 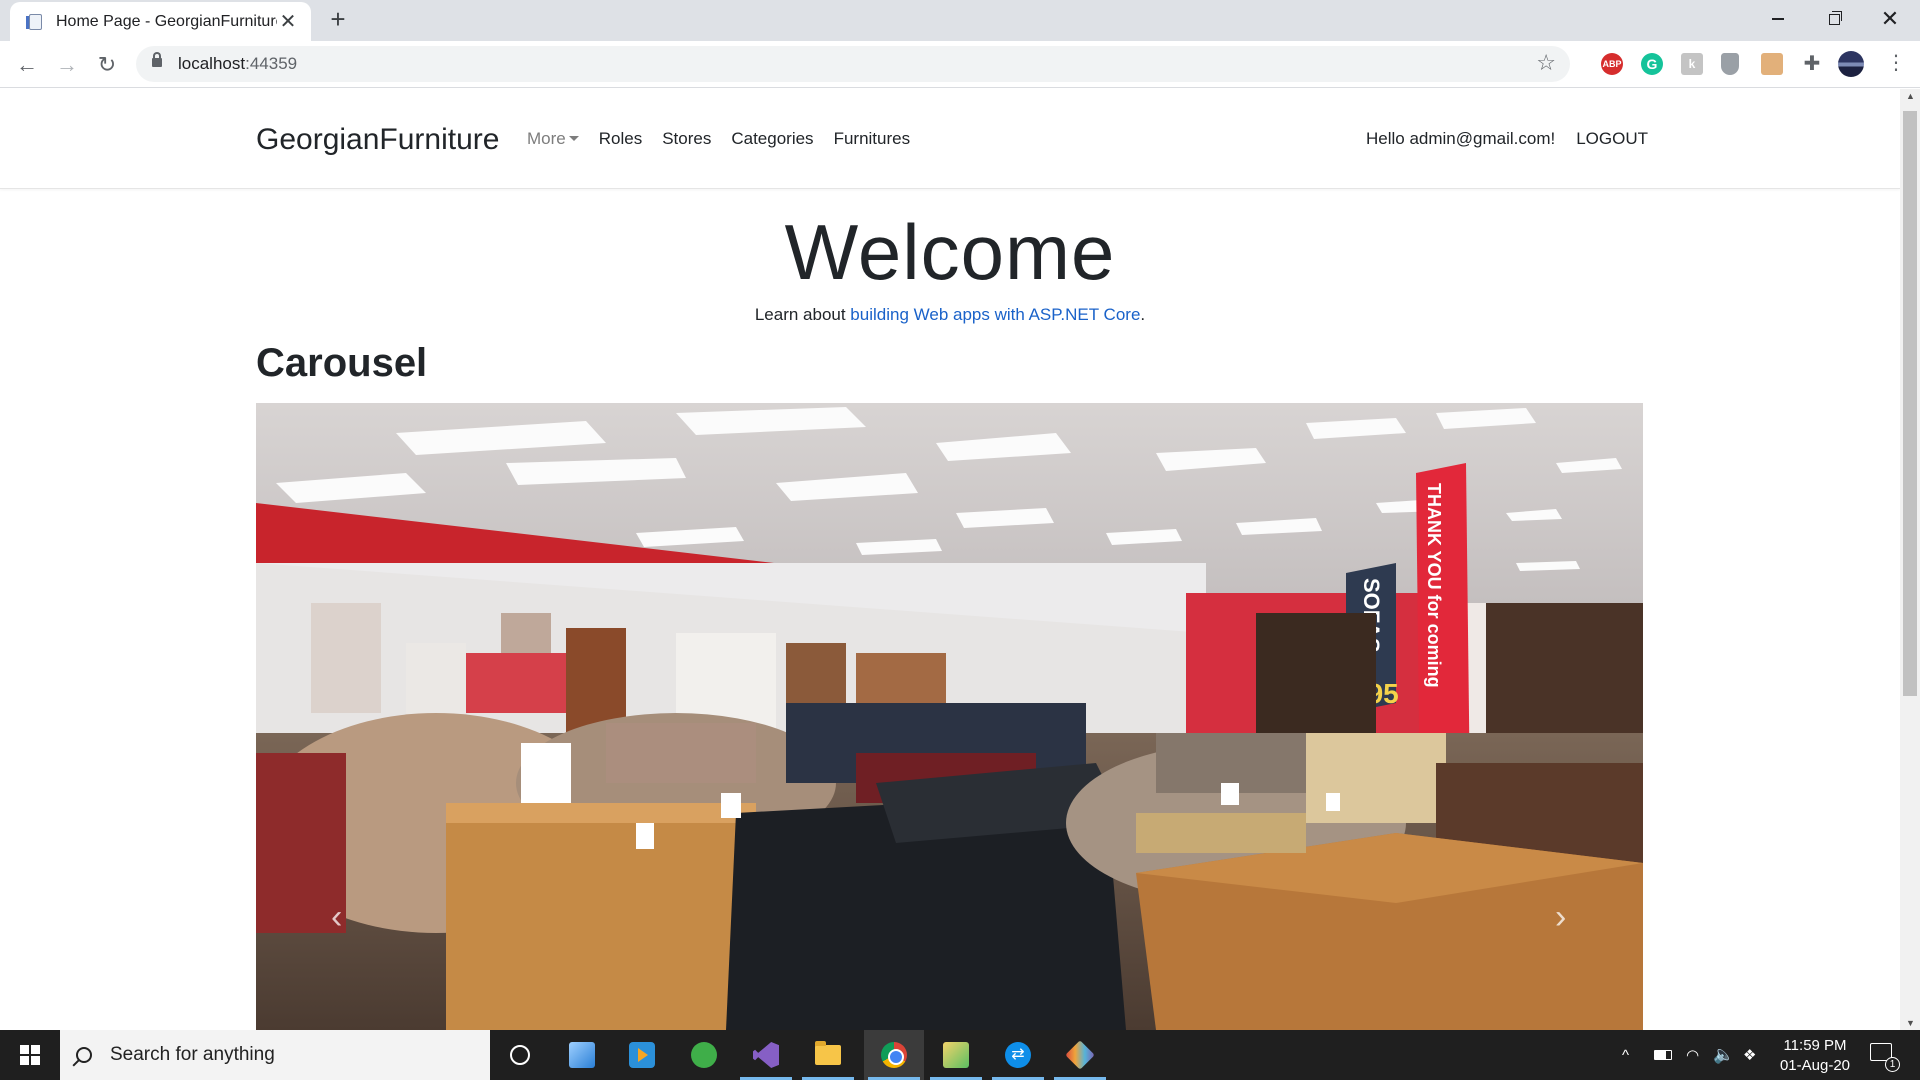 I want to click on k-extension-icon: k, so click(x=1692, y=64).